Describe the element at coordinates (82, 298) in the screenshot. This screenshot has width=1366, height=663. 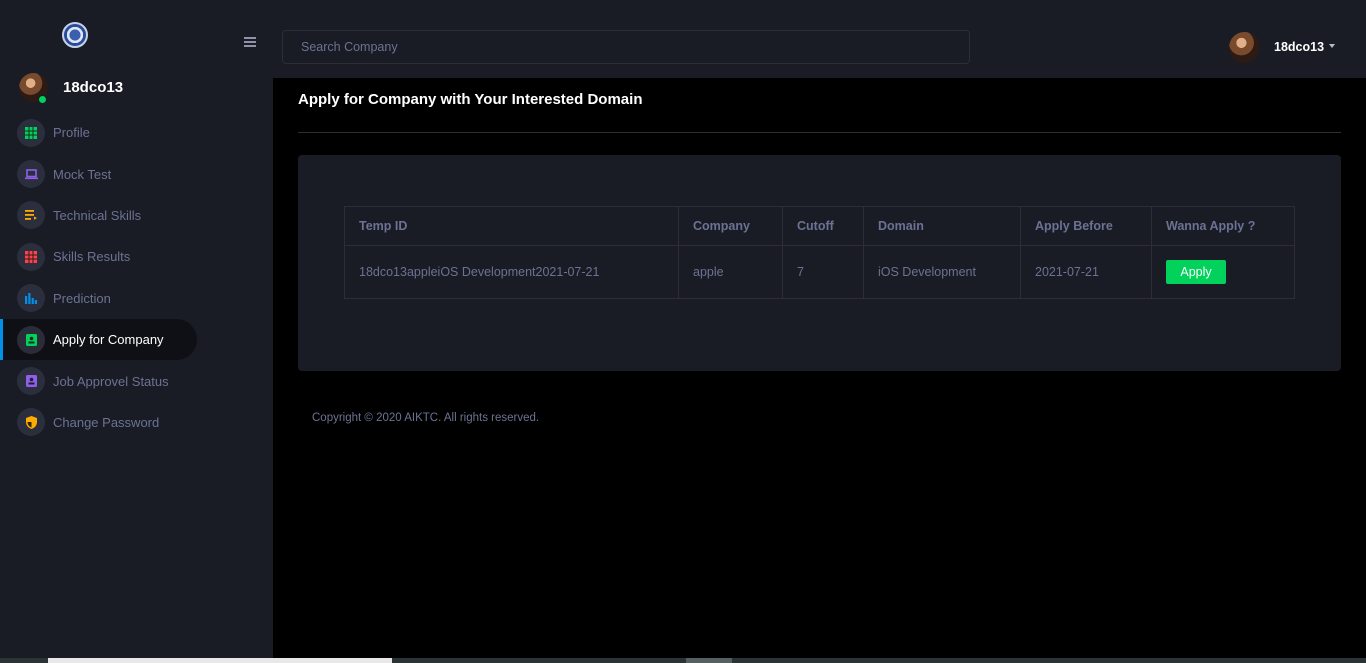
I see `sidebar-item-label: Prediction` at that location.